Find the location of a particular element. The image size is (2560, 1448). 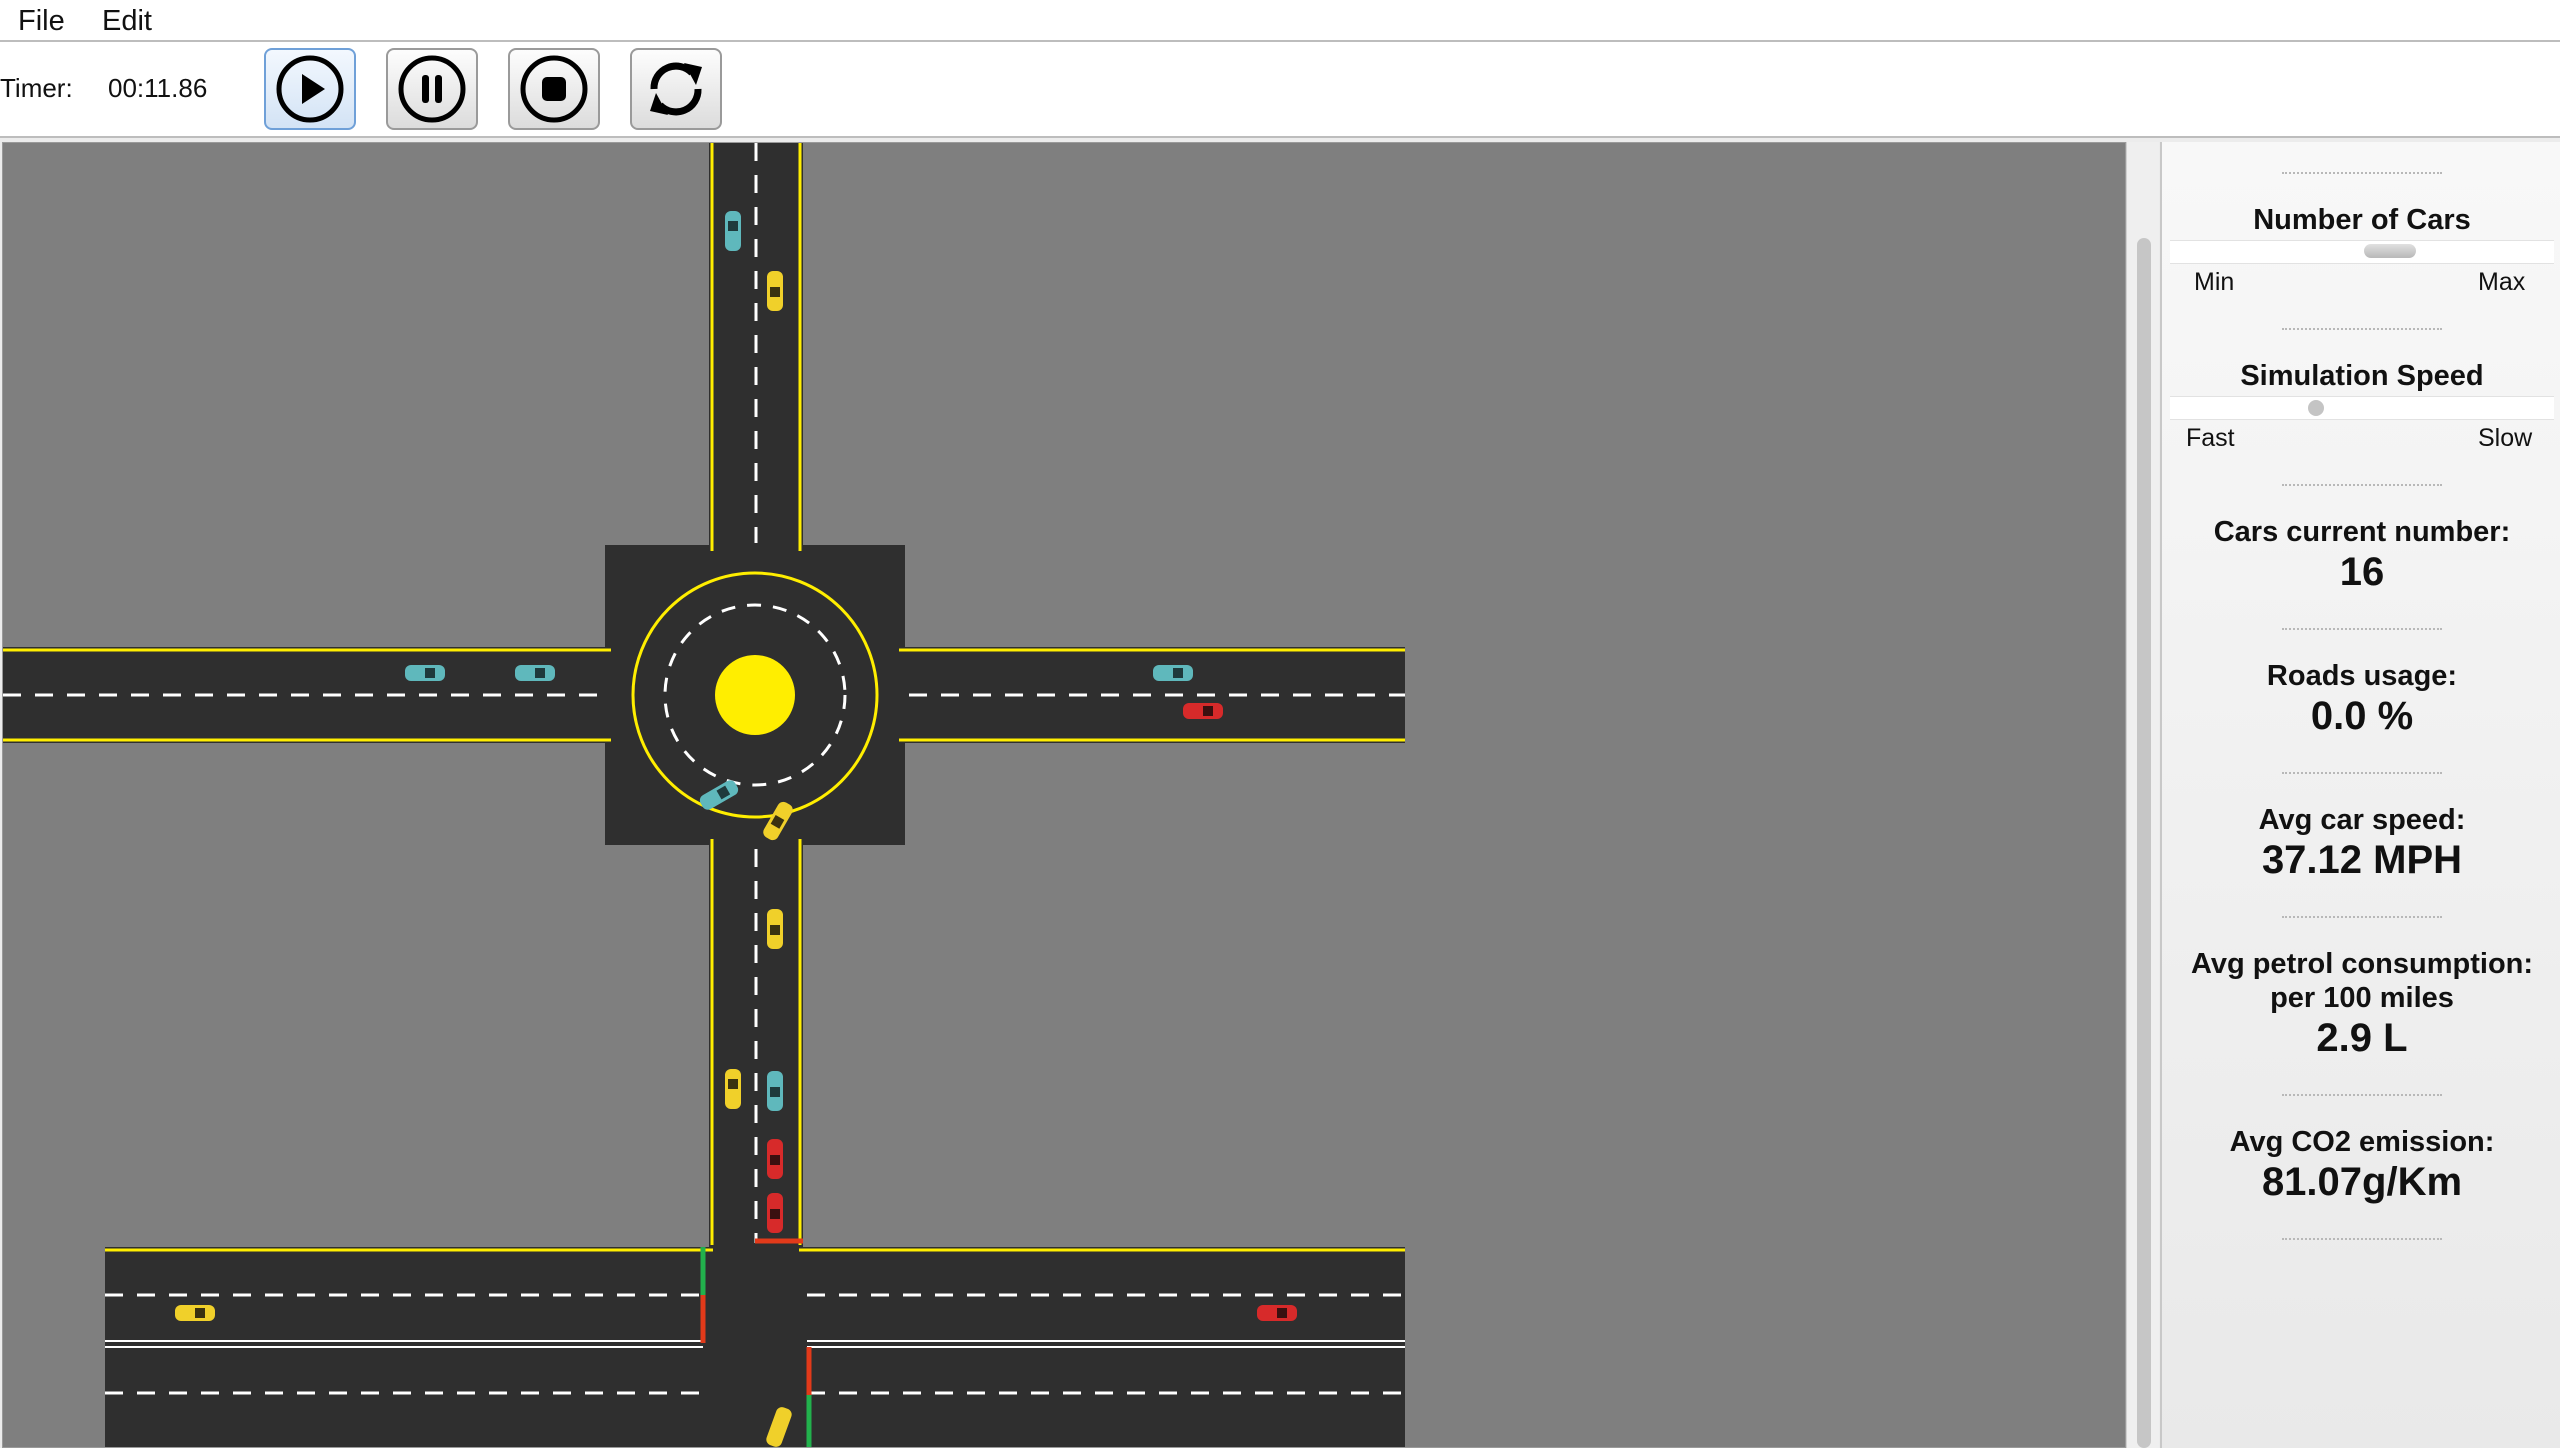

pause-icon is located at coordinates (432, 89).